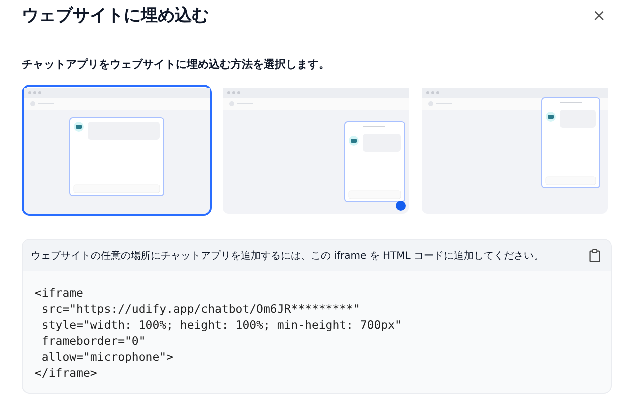 This screenshot has width=628, height=400. What do you see at coordinates (287, 256) in the screenshot?
I see `instruction-text: ウェブサイトの任意の場所にチャットアプリを追加するには、この iframe を HTML コードに追加してください。` at bounding box center [287, 256].